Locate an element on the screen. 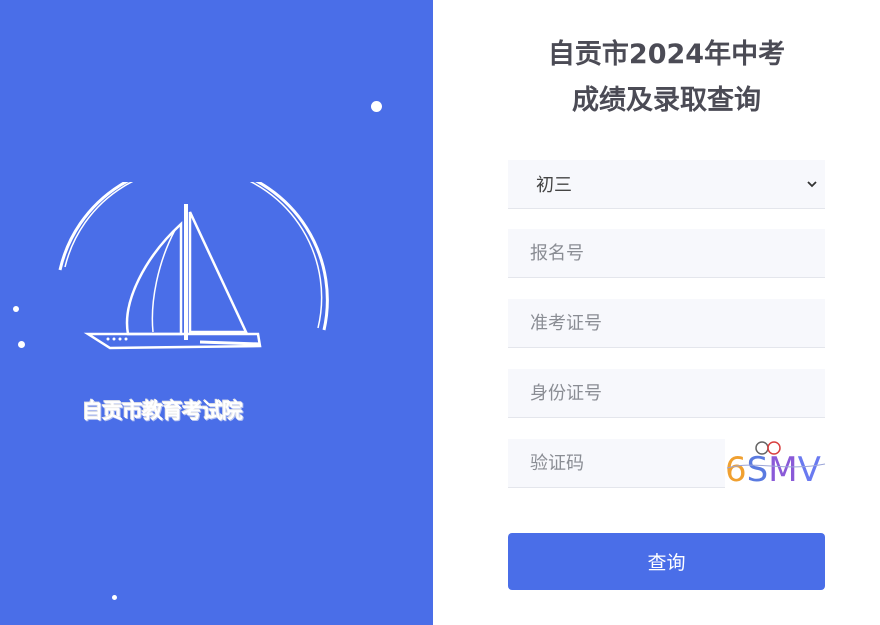 The width and height of the screenshot is (880, 625). query-button: 查询 is located at coordinates (666, 561).